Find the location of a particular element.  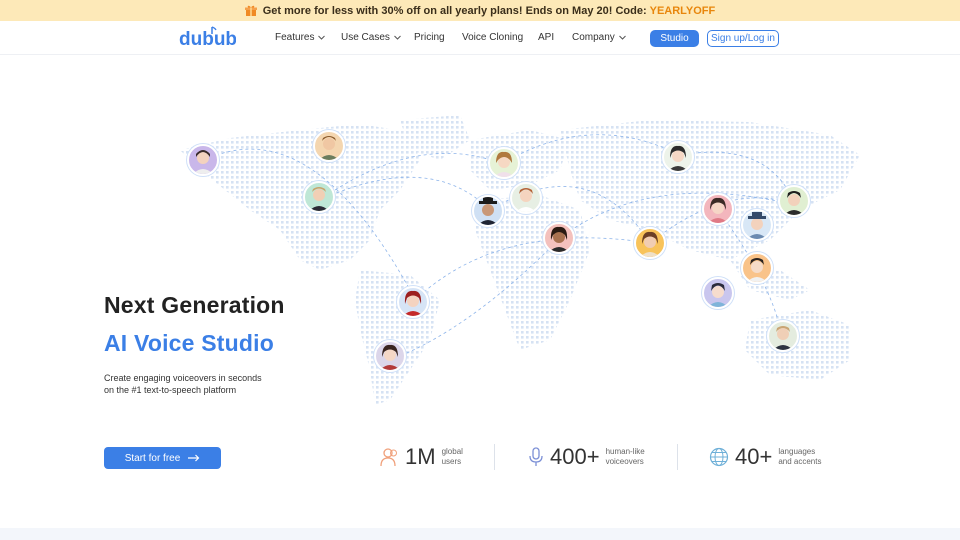

nav-voice-cloning: Voice Cloning is located at coordinates (492, 37).